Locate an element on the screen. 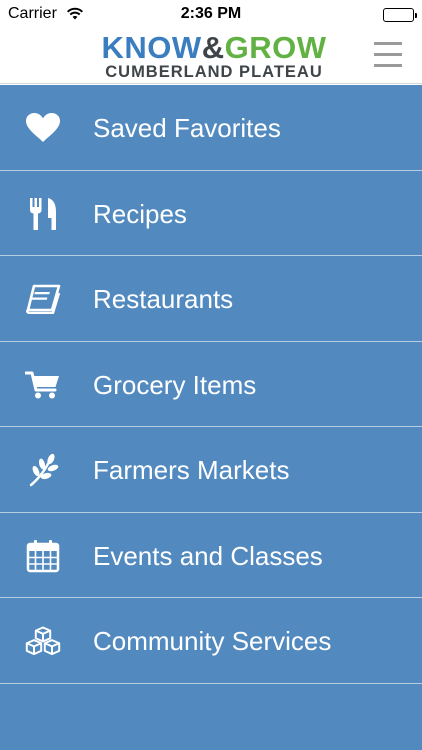 The image size is (422, 750). hamburger-menu-button is located at coordinates (388, 55).